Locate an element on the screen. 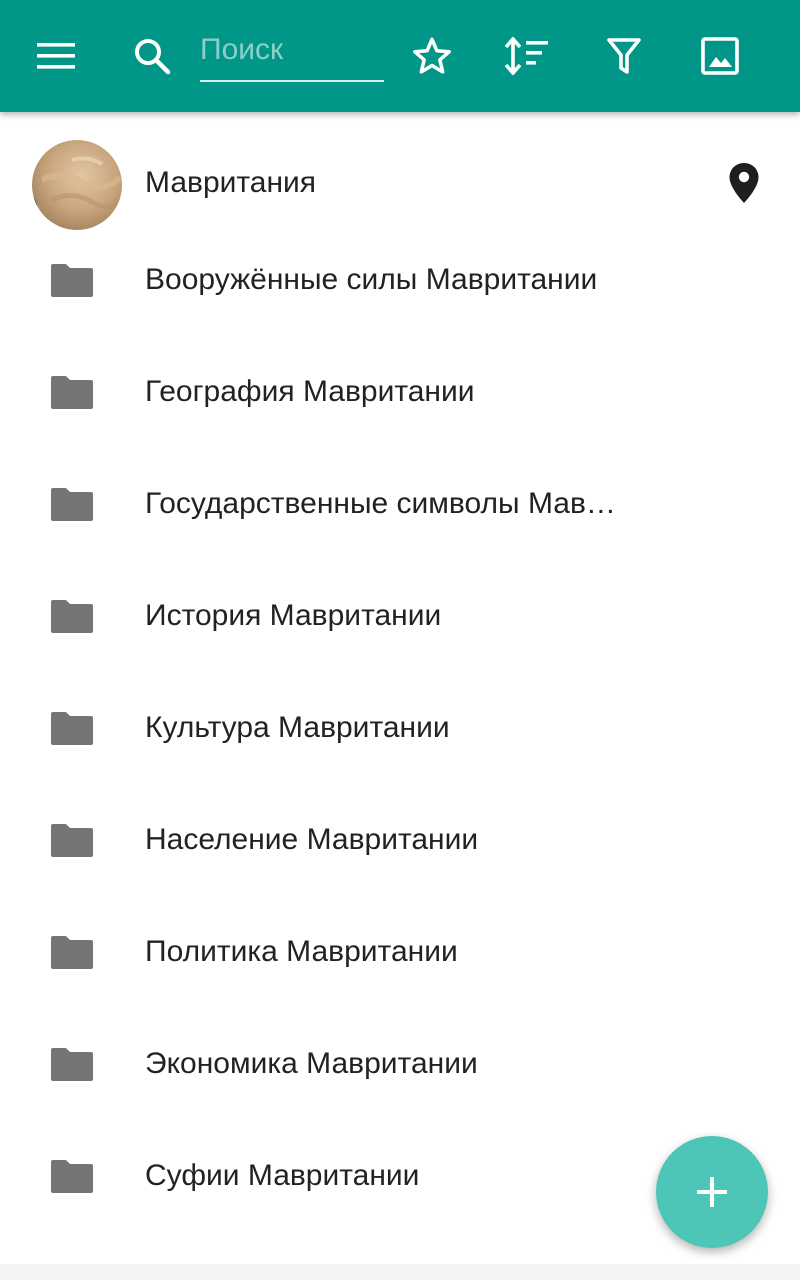 This screenshot has height=1280, width=800. list-item-label: Мавритания is located at coordinates (231, 182).